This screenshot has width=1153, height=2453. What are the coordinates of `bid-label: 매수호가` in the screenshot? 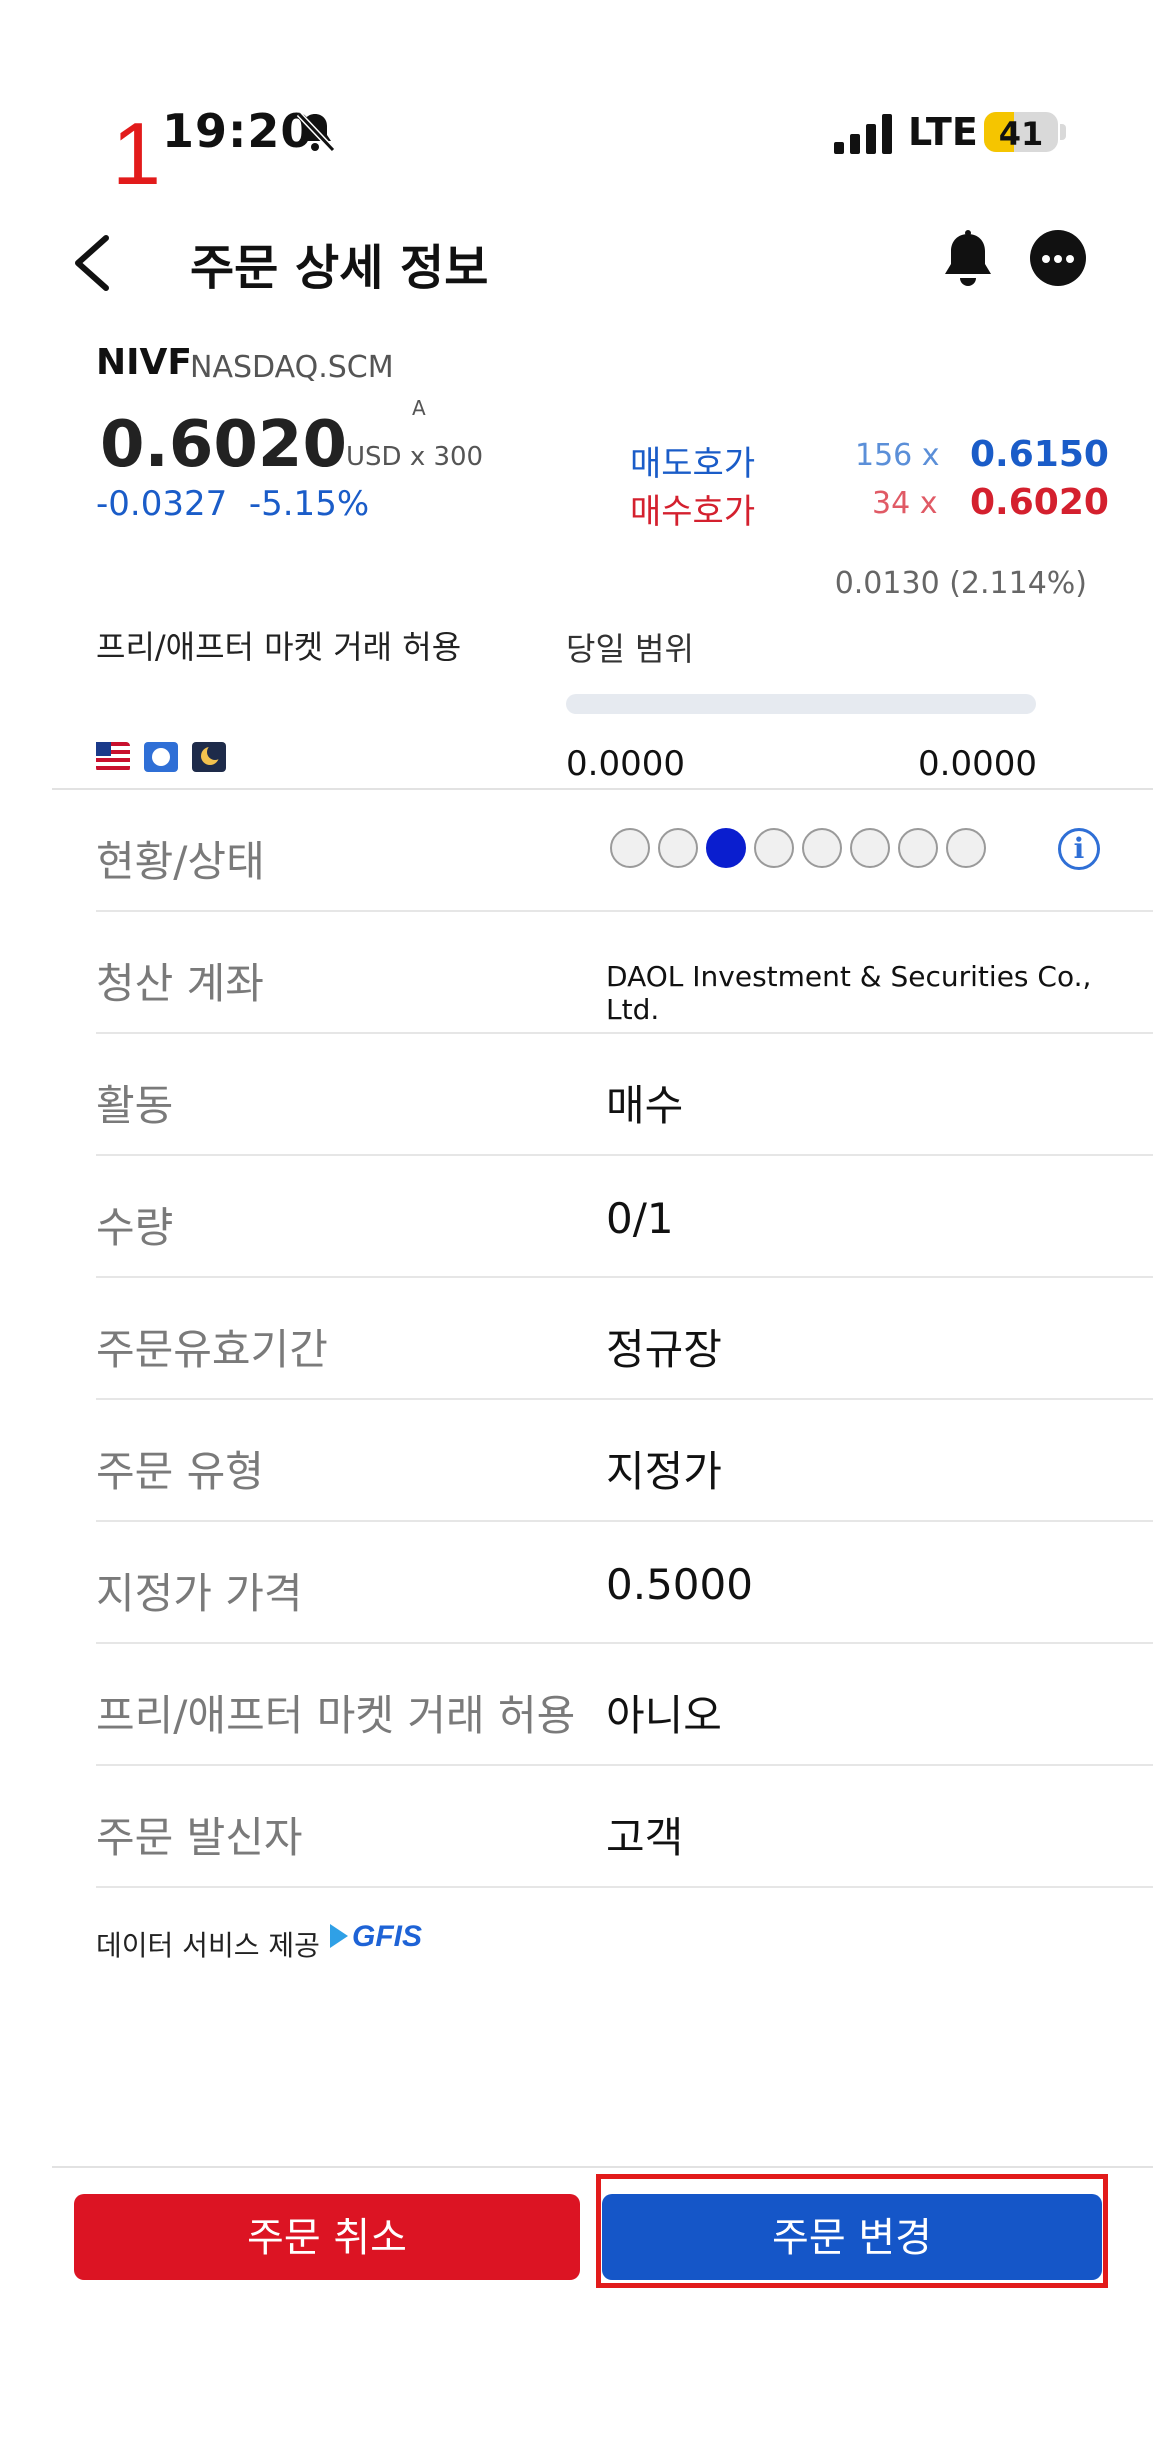 It's located at (693, 512).